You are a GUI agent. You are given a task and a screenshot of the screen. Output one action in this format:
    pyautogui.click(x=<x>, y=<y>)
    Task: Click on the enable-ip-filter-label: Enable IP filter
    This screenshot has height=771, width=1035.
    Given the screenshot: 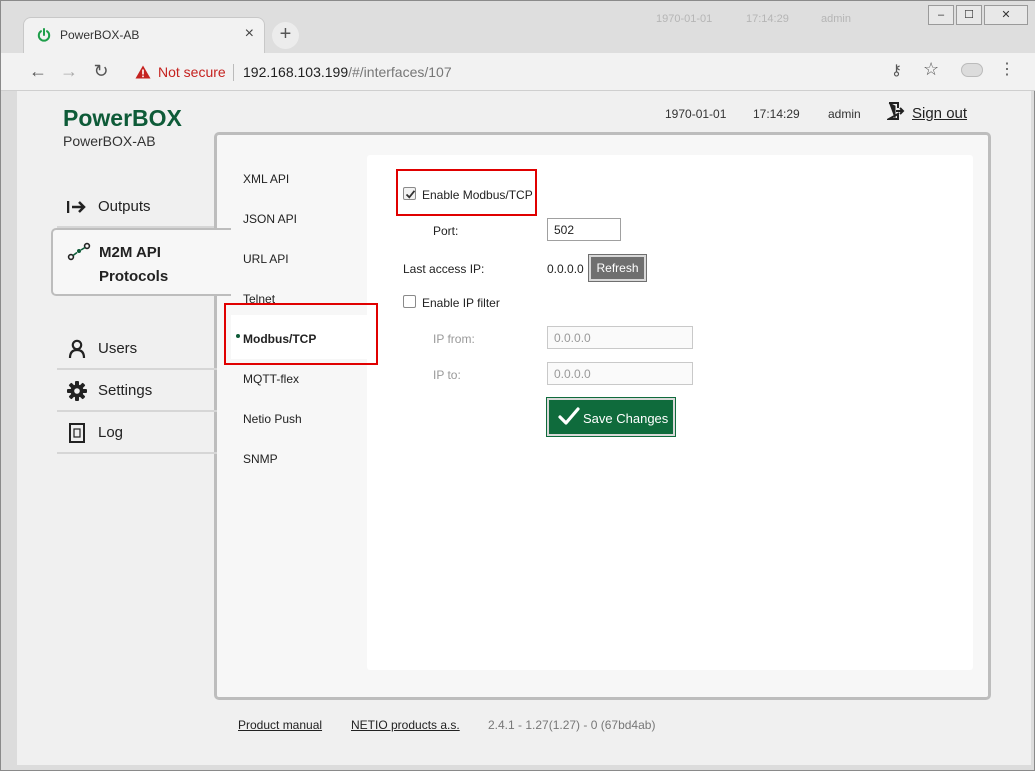 What is the action you would take?
    pyautogui.click(x=461, y=303)
    